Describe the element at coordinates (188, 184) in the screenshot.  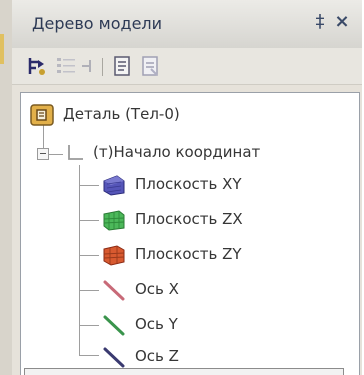
I see `tree-node-label: Плоскость XY` at that location.